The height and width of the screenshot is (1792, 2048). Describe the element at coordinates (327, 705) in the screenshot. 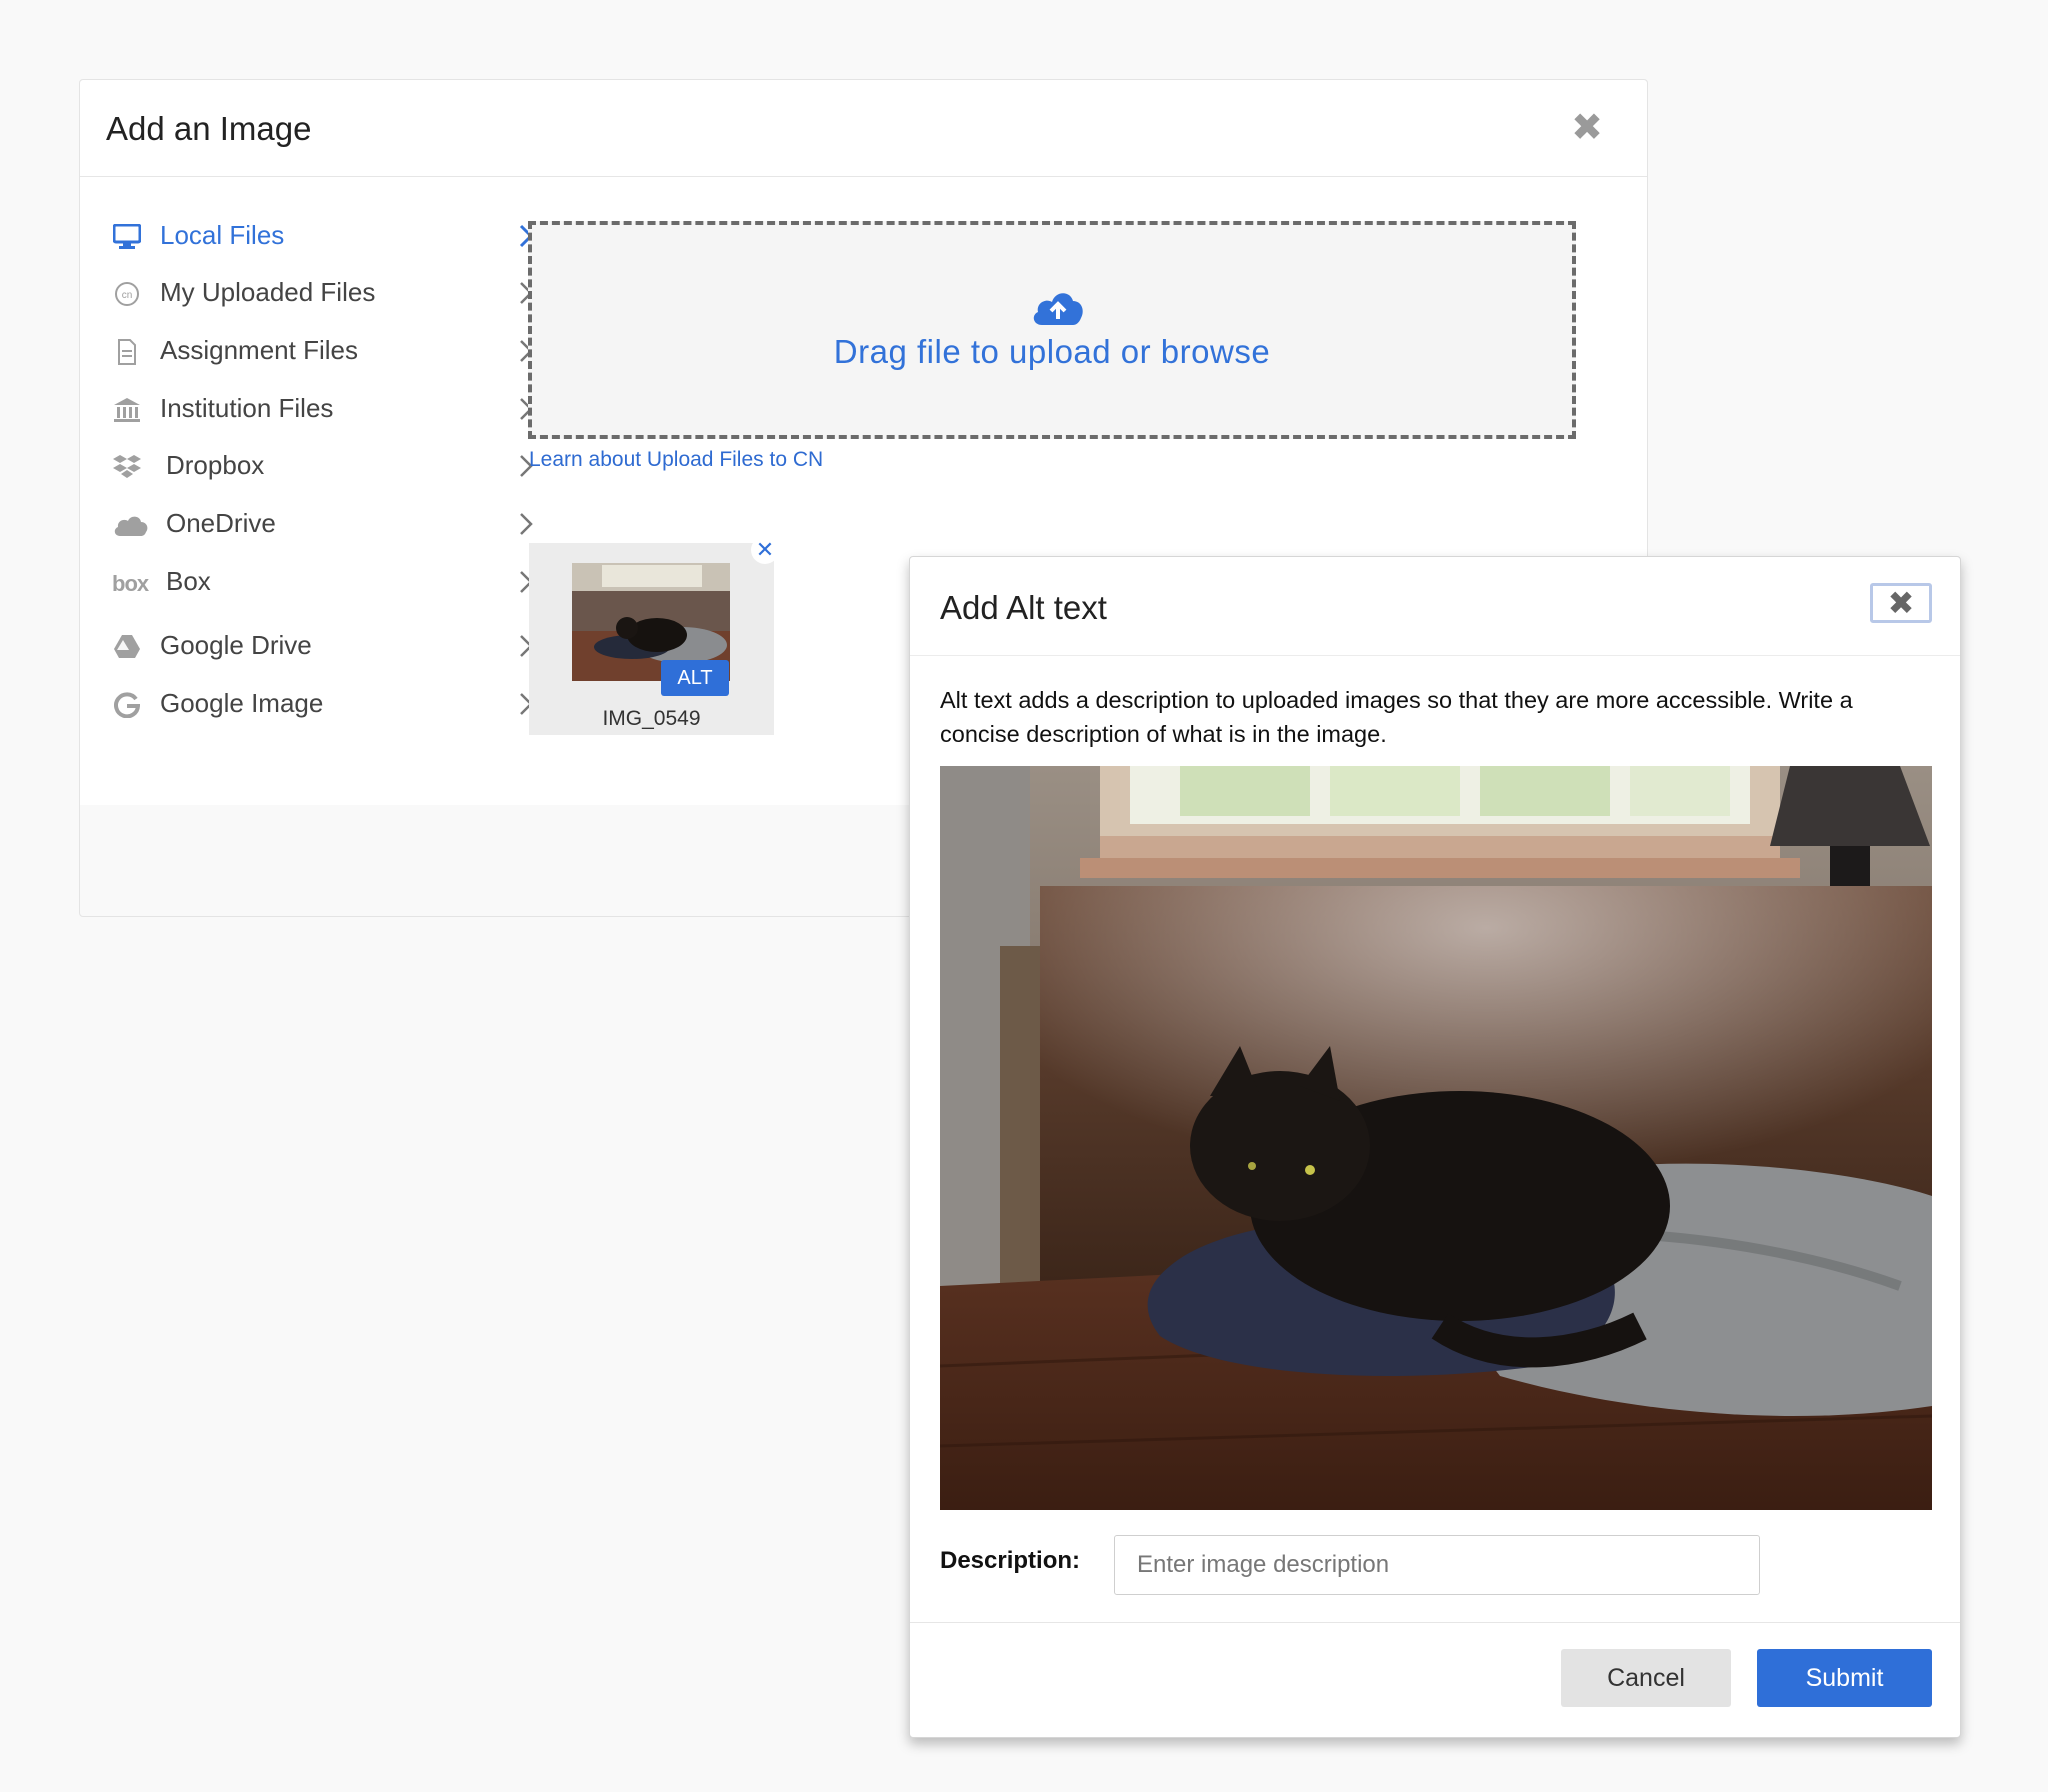

I see `sidebar-item-google-image: Google Image` at that location.